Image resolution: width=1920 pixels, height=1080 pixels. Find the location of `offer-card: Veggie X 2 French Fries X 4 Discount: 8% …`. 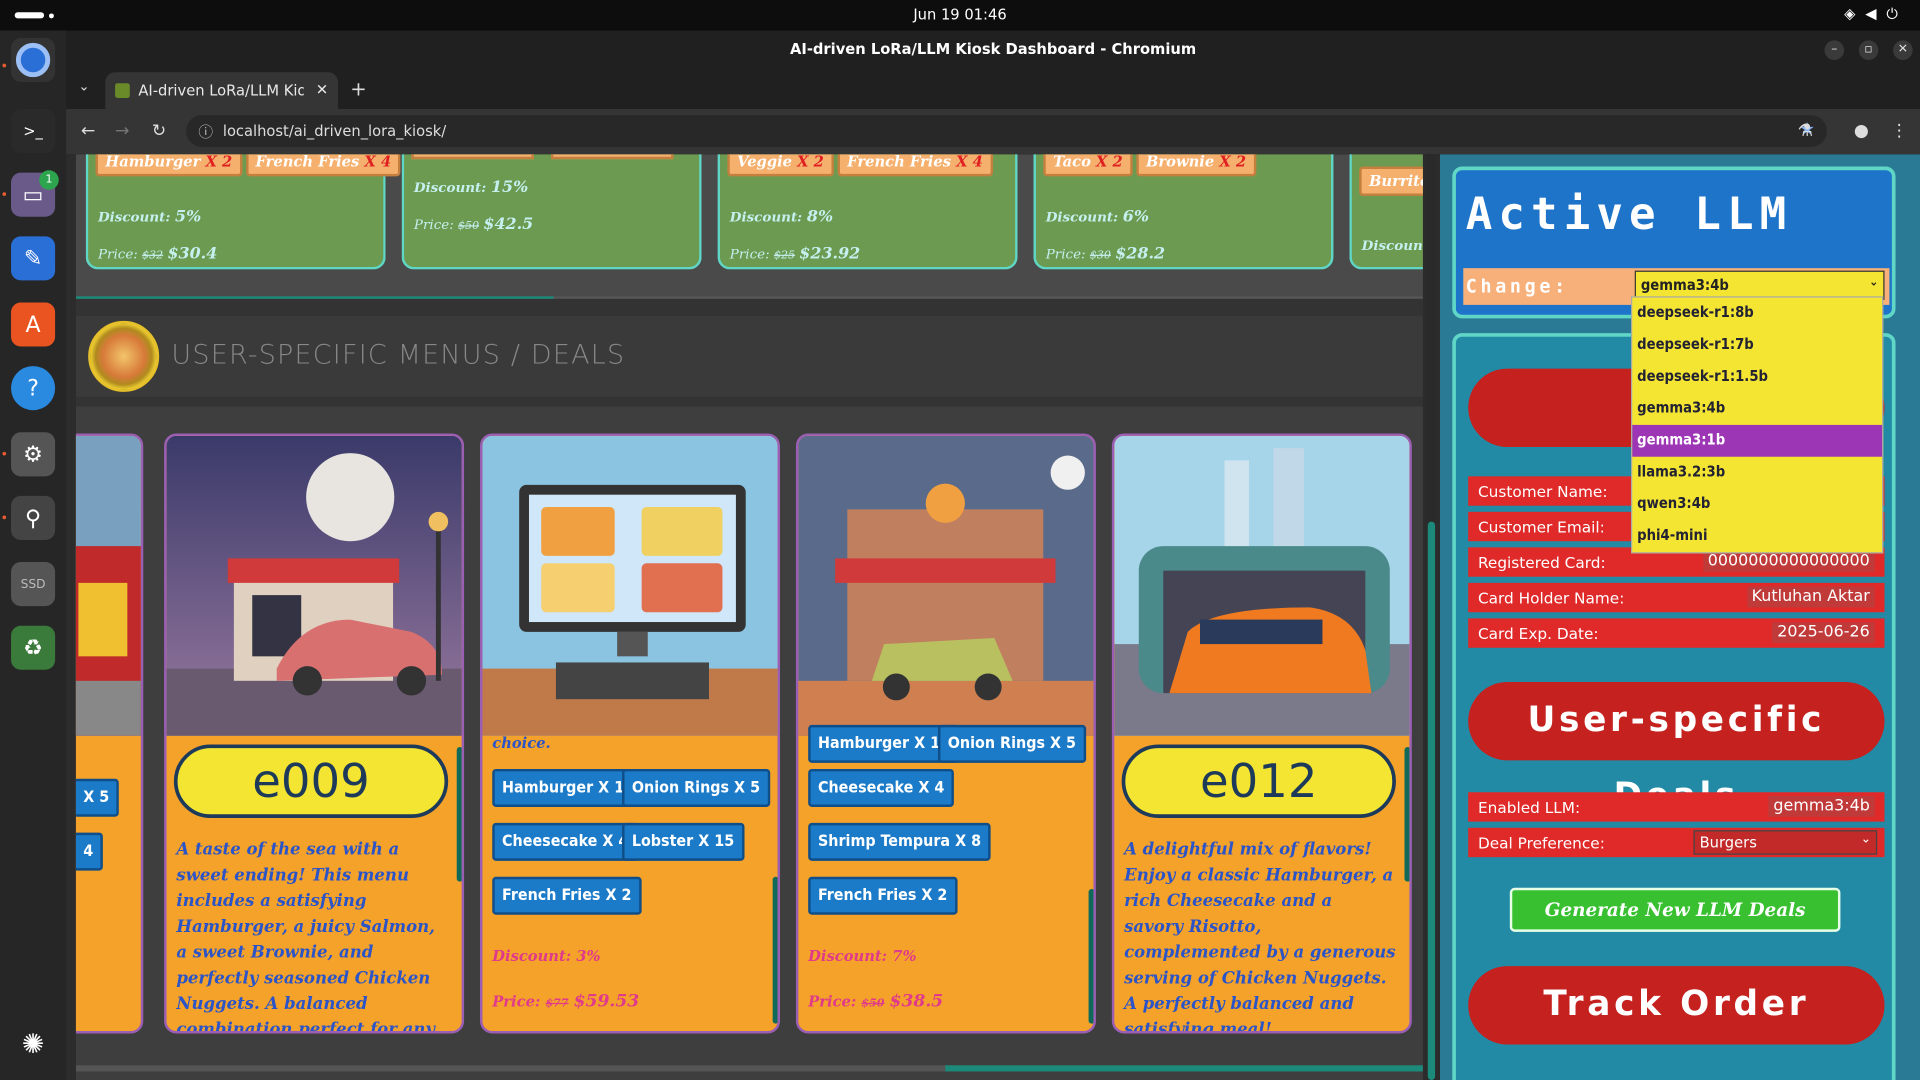

offer-card: Veggie X 2 French Fries X 4 Discount: 8% … is located at coordinates (867, 212).